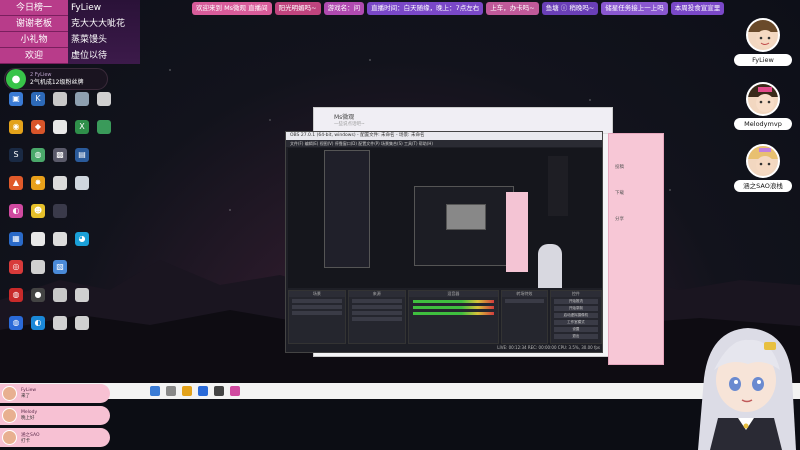  What do you see at coordinates (38, 127) in the screenshot?
I see `desktop-icon: ◆` at bounding box center [38, 127].